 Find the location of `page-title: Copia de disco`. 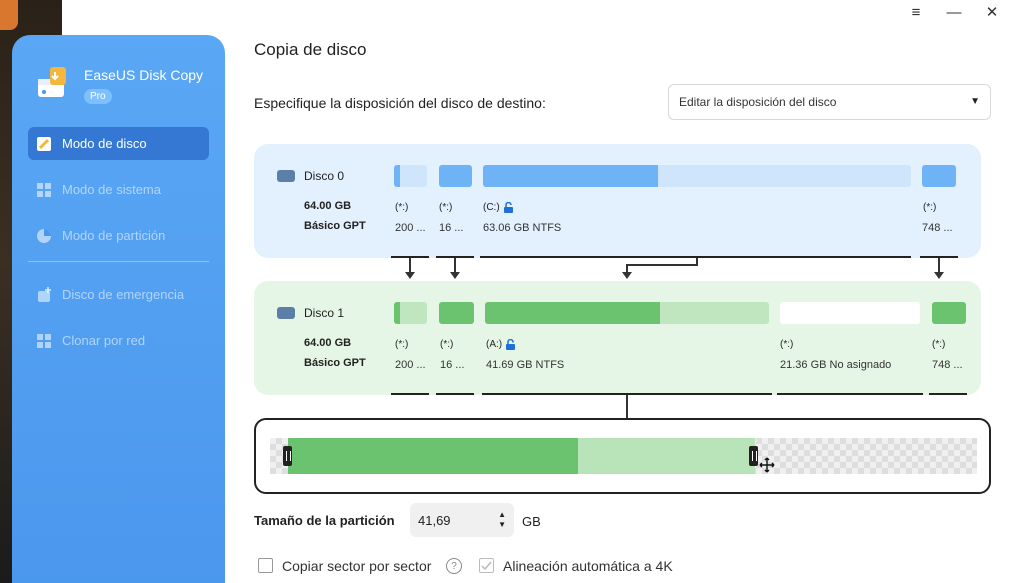

page-title: Copia de disco is located at coordinates (310, 49).